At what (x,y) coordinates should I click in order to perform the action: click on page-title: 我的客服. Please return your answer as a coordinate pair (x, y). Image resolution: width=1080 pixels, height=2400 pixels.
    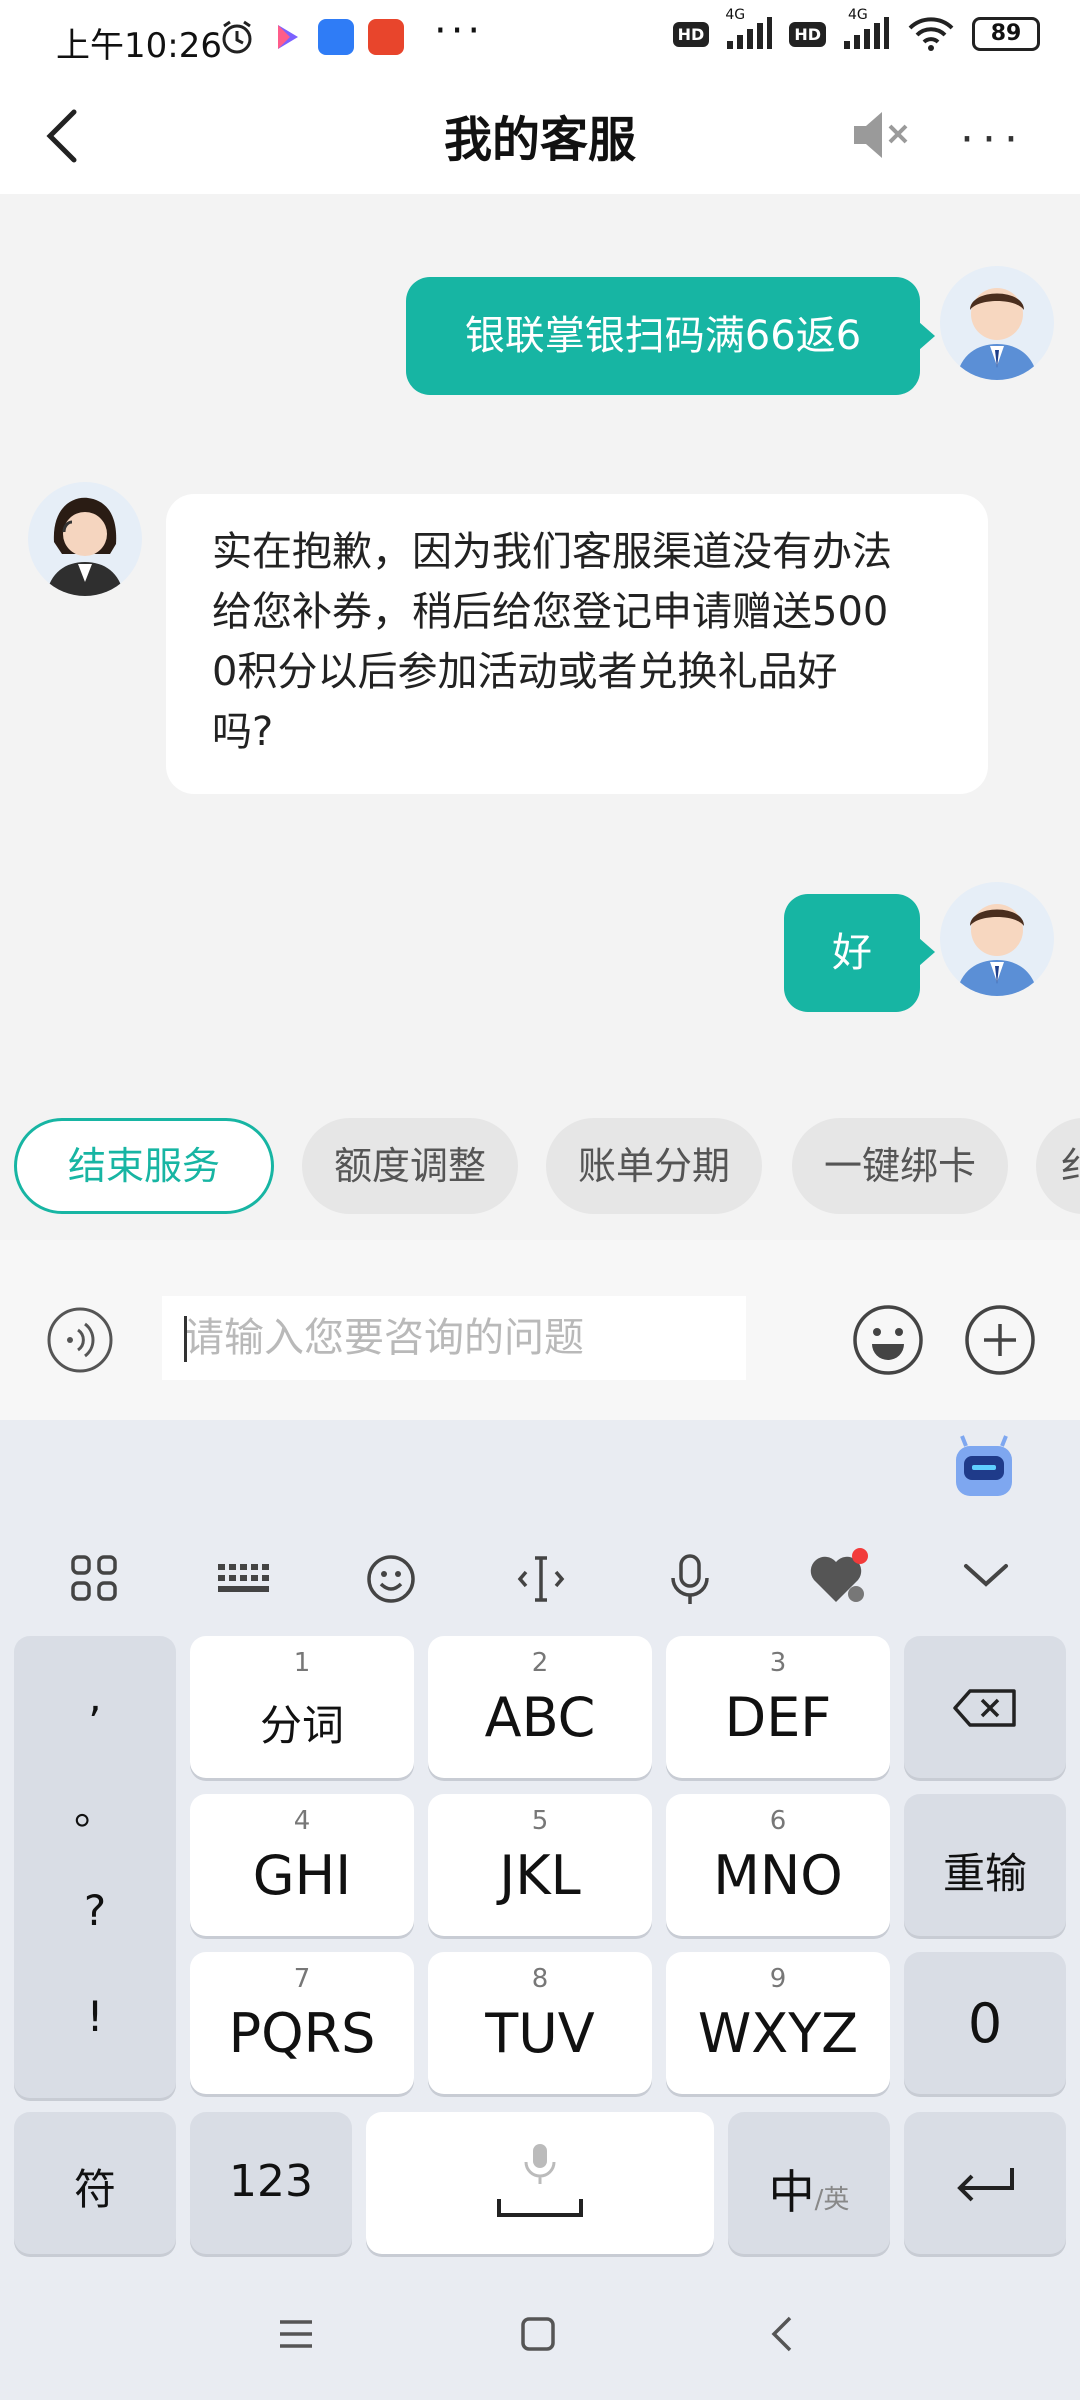
    Looking at the image, I should click on (539, 140).